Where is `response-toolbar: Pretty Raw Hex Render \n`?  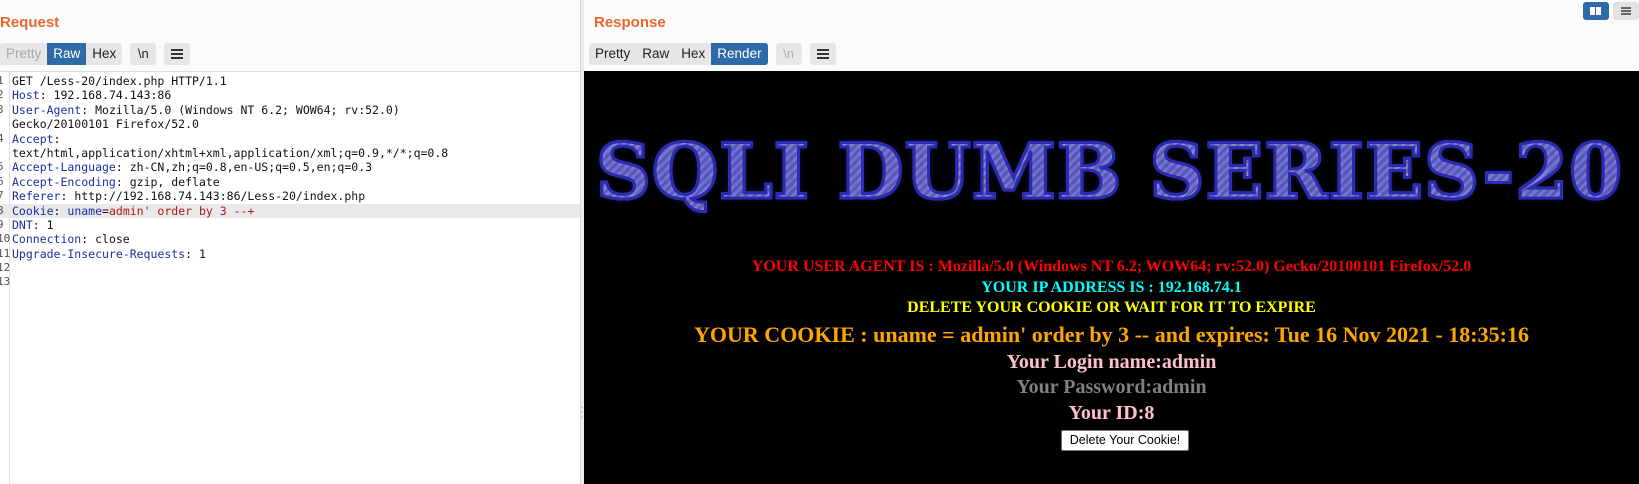
response-toolbar: Pretty Raw Hex Render \n is located at coordinates (712, 54).